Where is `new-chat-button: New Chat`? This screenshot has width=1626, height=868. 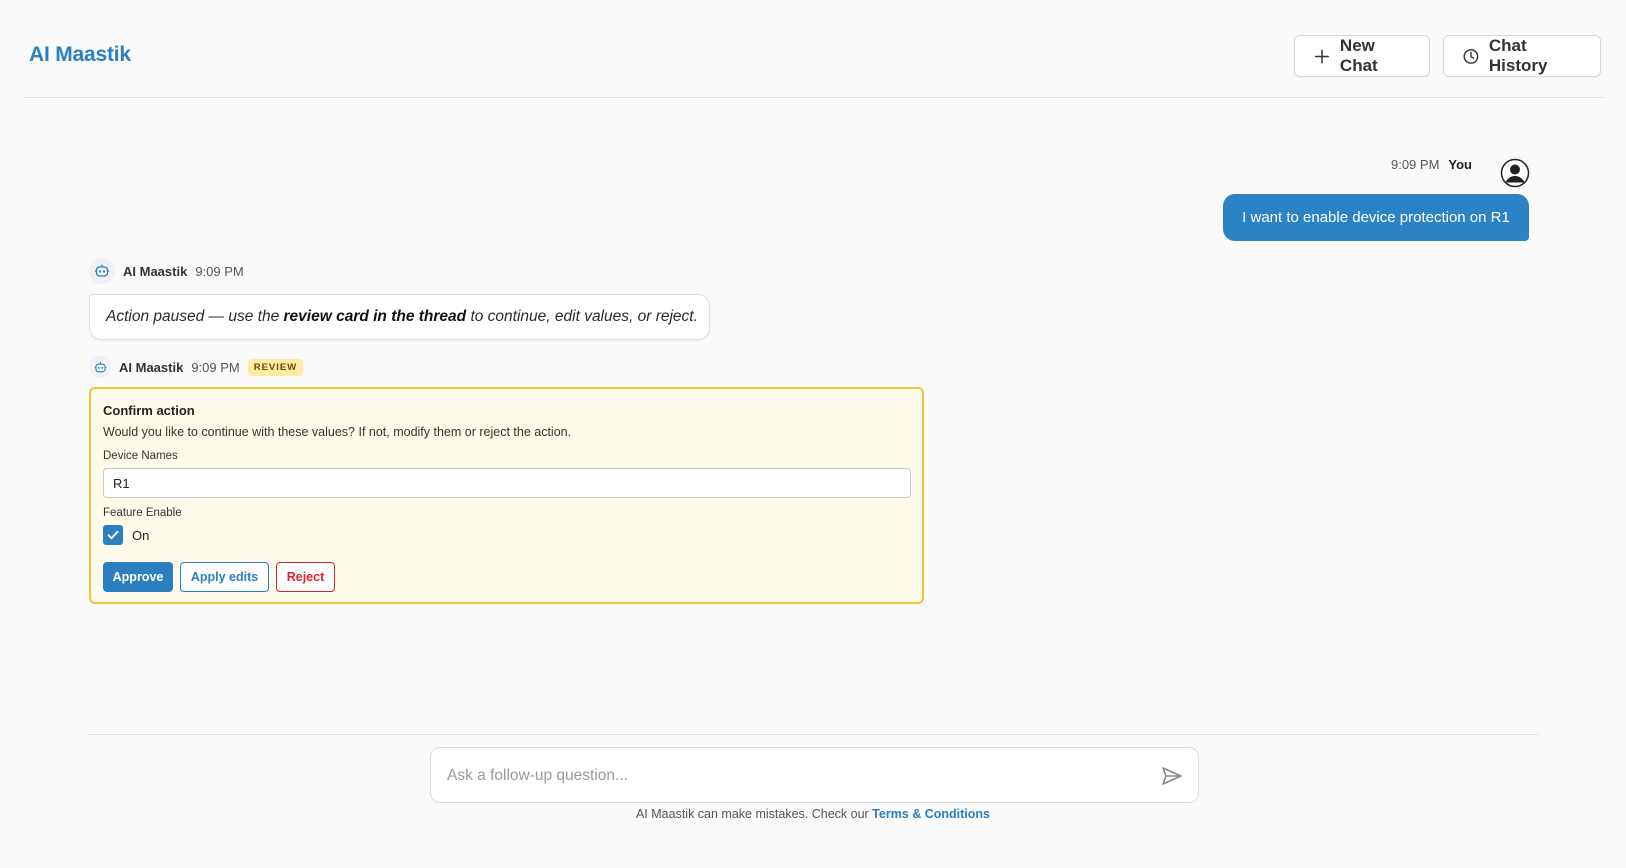 new-chat-button: New Chat is located at coordinates (1362, 56).